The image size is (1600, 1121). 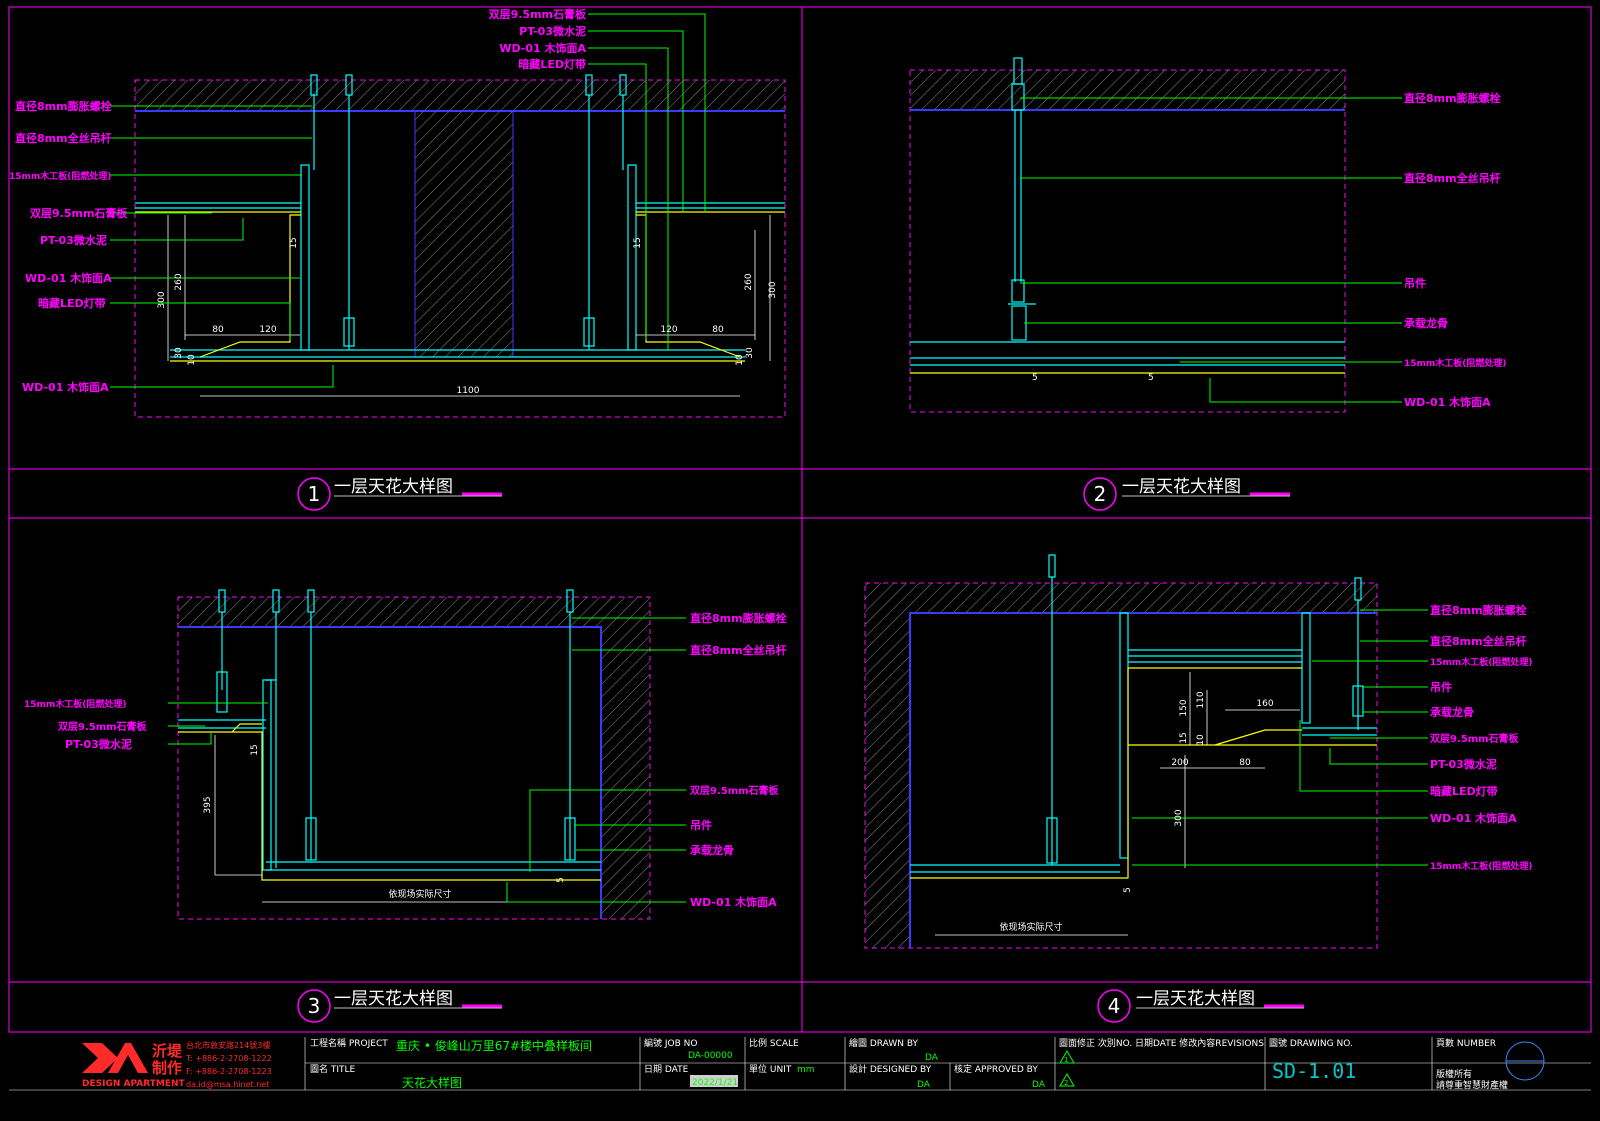 What do you see at coordinates (668, 330) in the screenshot?
I see `d1-dim-120-right: 120` at bounding box center [668, 330].